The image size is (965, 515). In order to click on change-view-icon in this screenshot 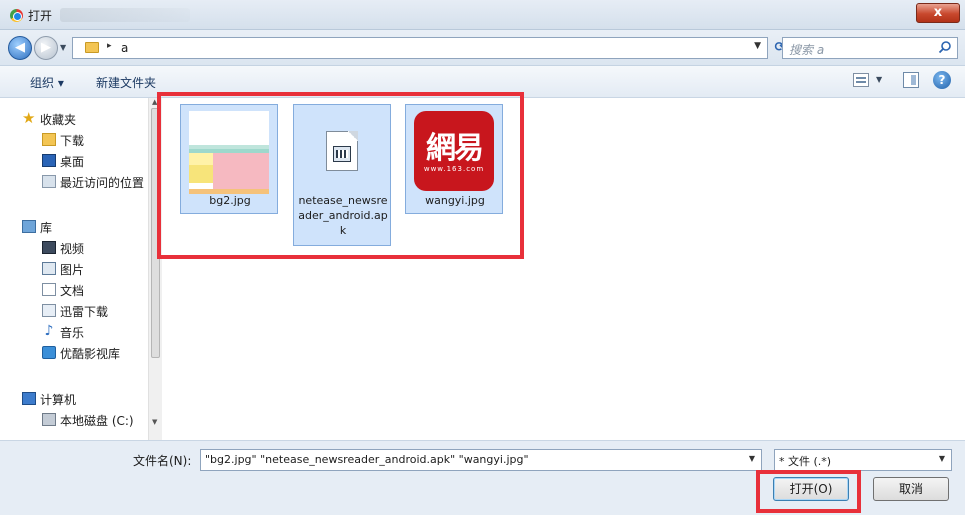, I will do `click(861, 80)`.